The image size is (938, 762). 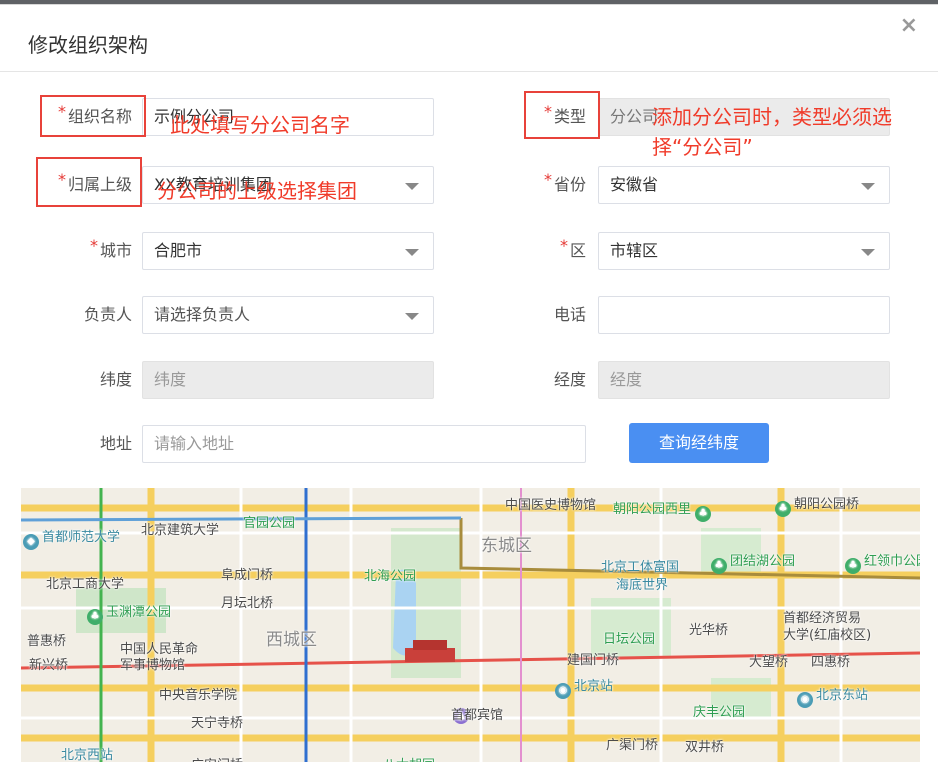 What do you see at coordinates (269, 523) in the screenshot?
I see `map-label: 官园公园` at bounding box center [269, 523].